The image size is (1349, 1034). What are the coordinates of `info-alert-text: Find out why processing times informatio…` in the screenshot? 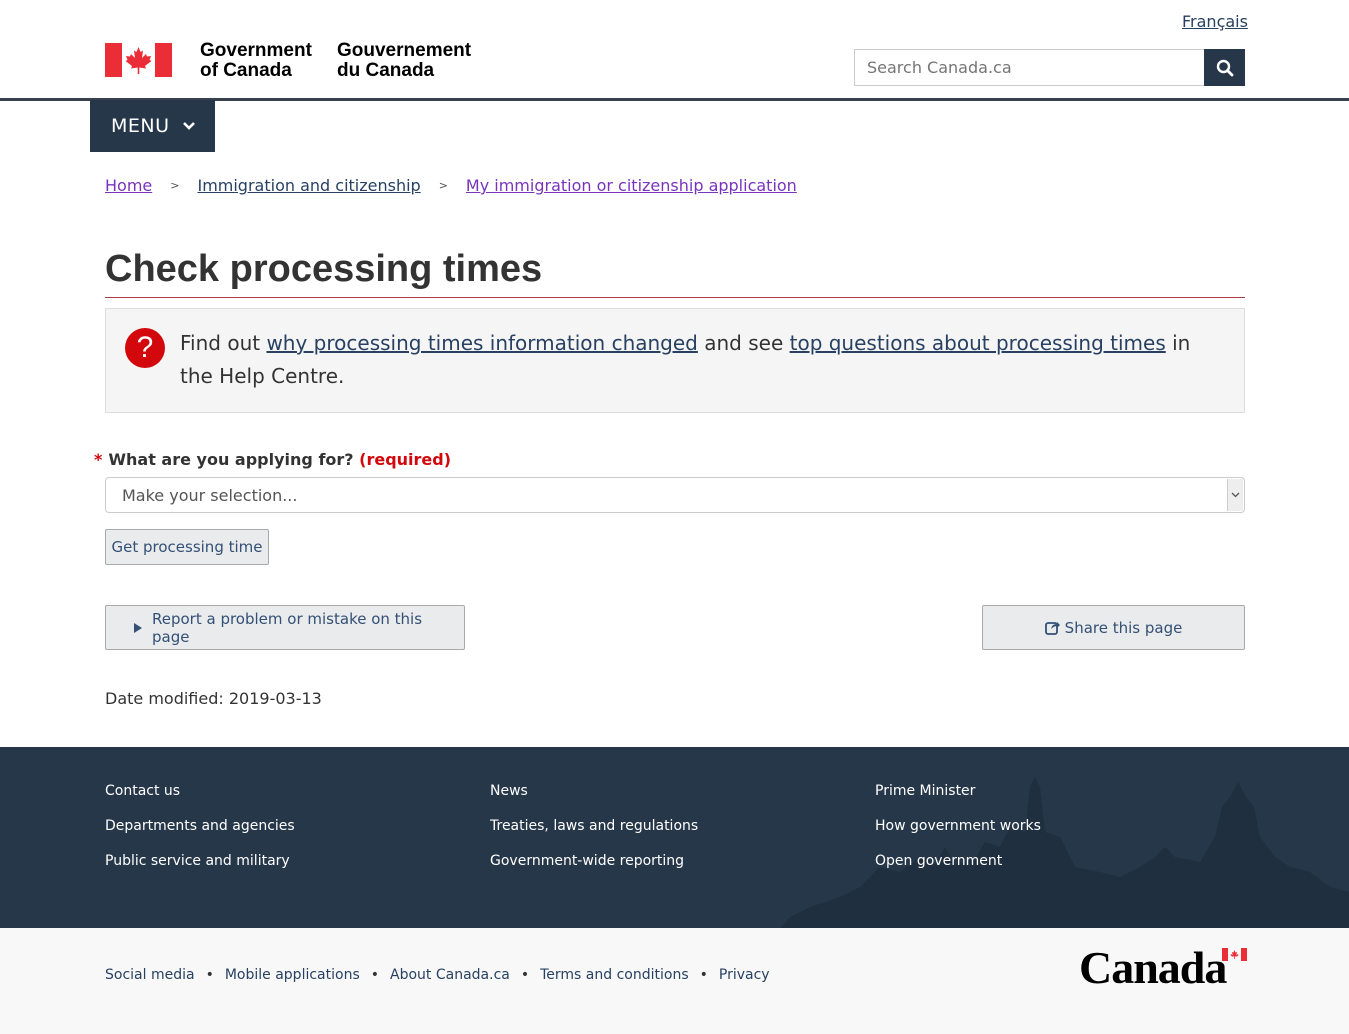 It's located at (702, 360).